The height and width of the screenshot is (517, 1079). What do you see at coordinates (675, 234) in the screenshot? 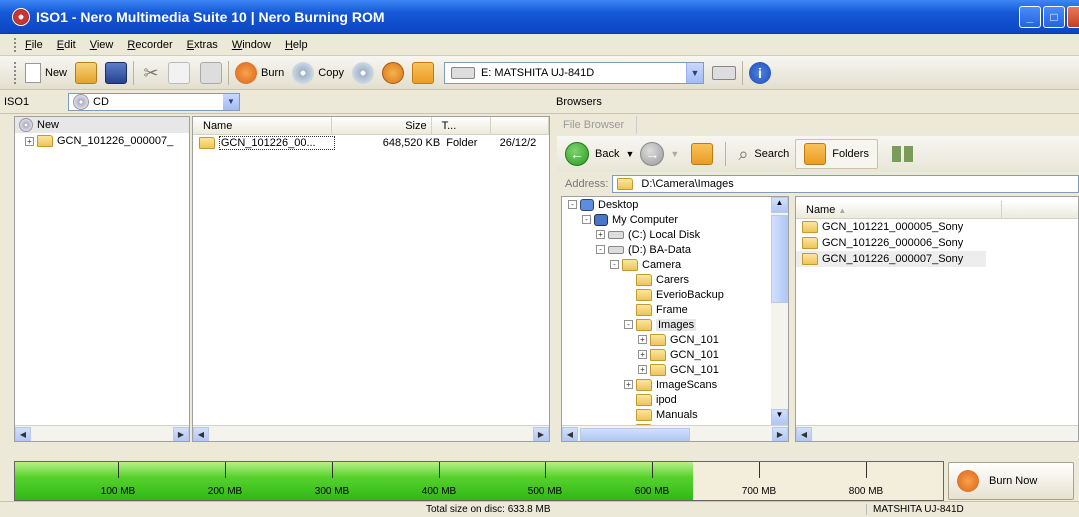
I see `tree-item: + (C:) Local Disk` at bounding box center [675, 234].